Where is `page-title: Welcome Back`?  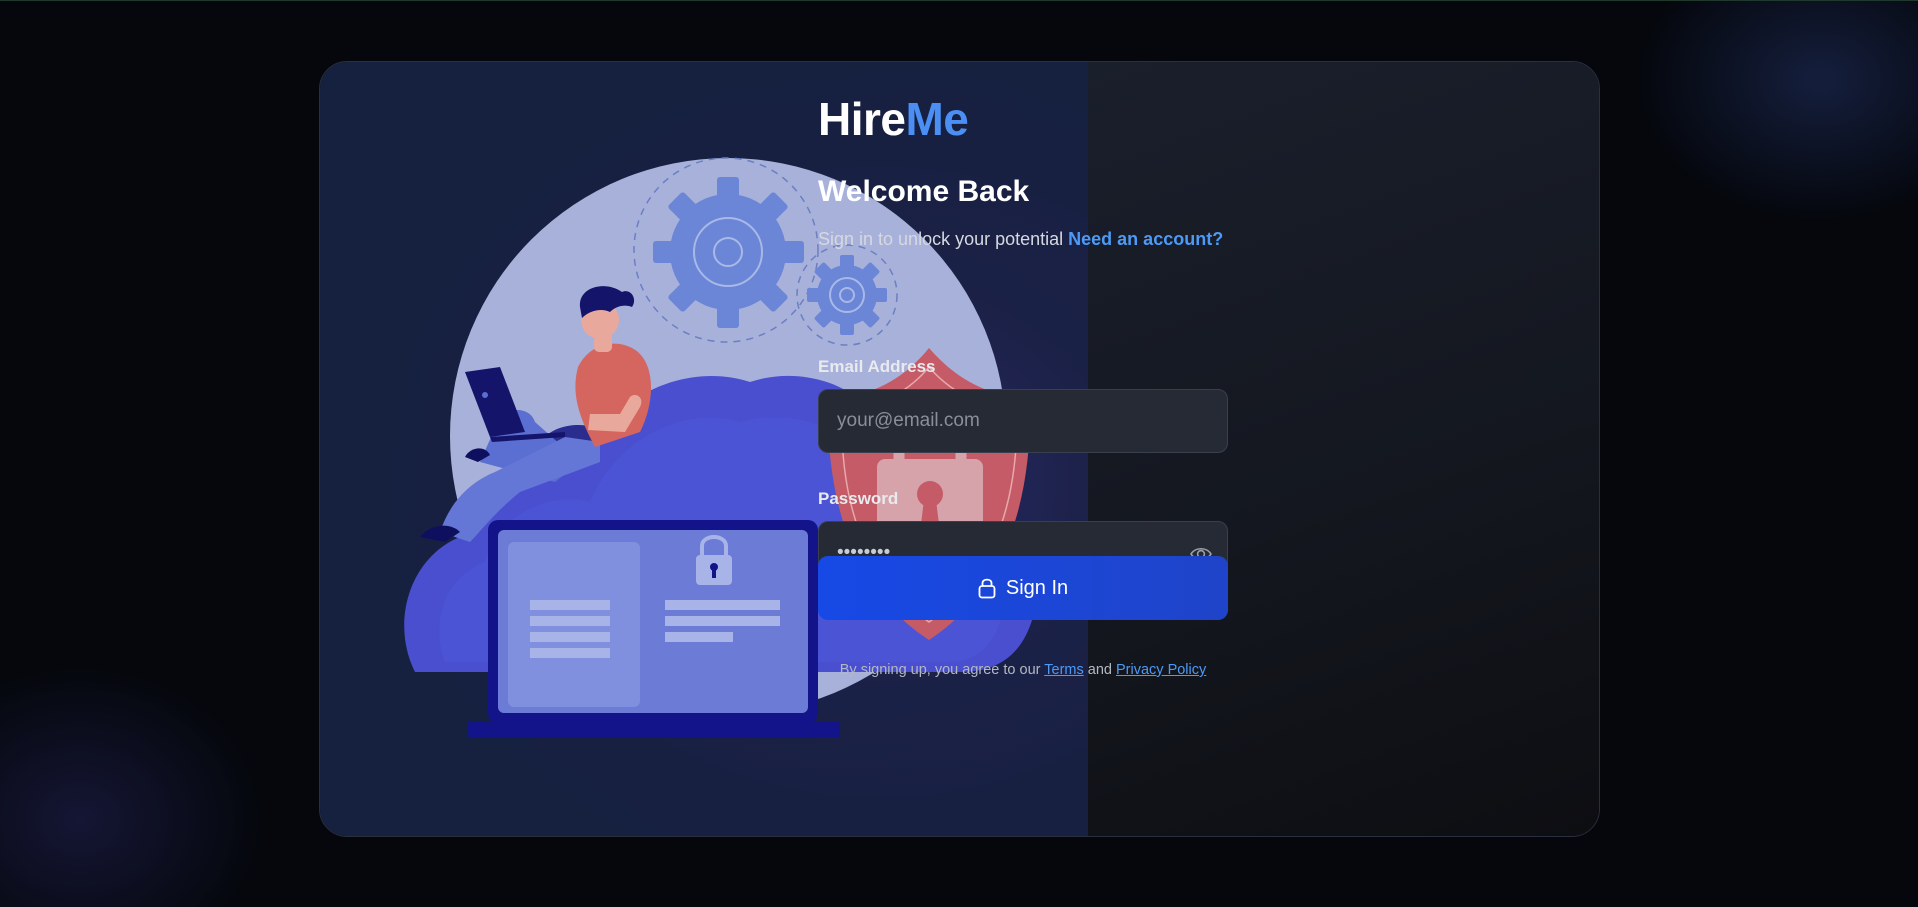 page-title: Welcome Back is located at coordinates (924, 191).